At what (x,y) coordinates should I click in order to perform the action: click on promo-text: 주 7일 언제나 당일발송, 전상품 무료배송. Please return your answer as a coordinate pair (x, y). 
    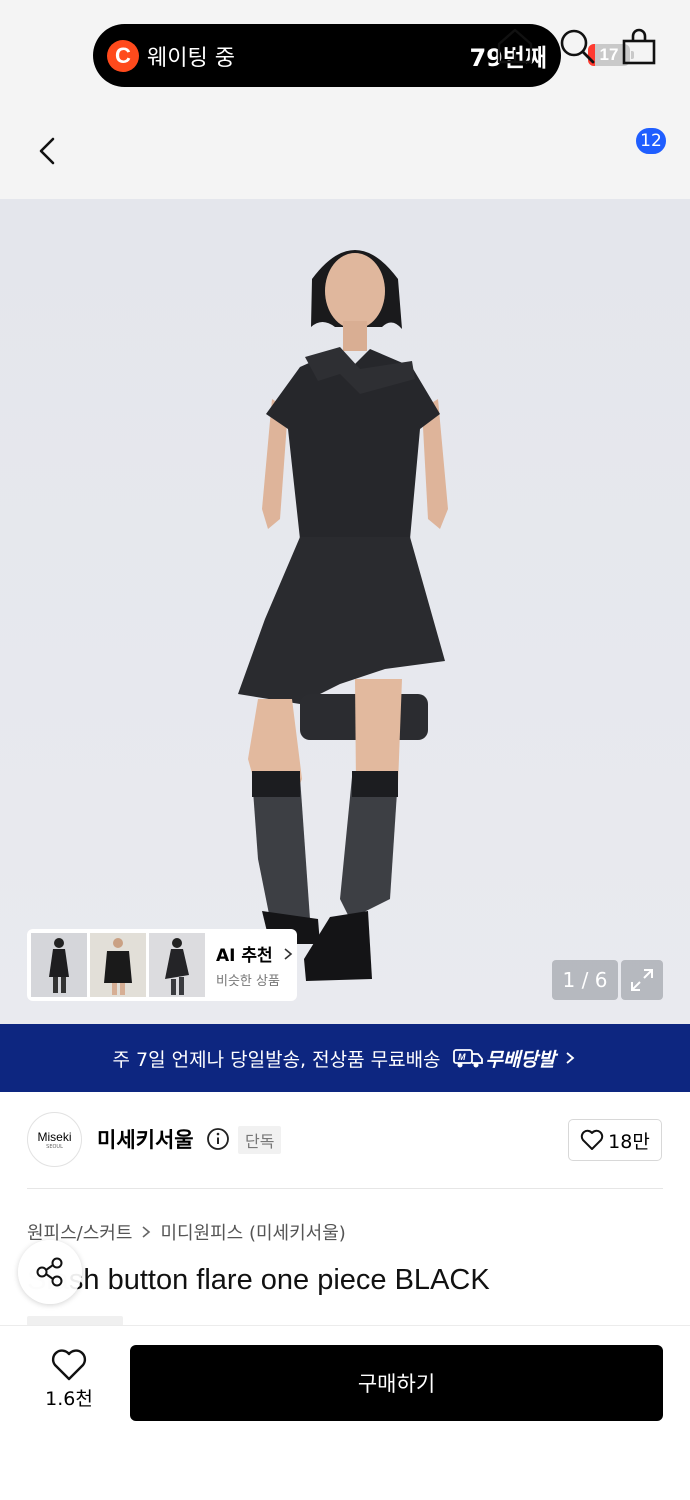
    Looking at the image, I should click on (276, 1059).